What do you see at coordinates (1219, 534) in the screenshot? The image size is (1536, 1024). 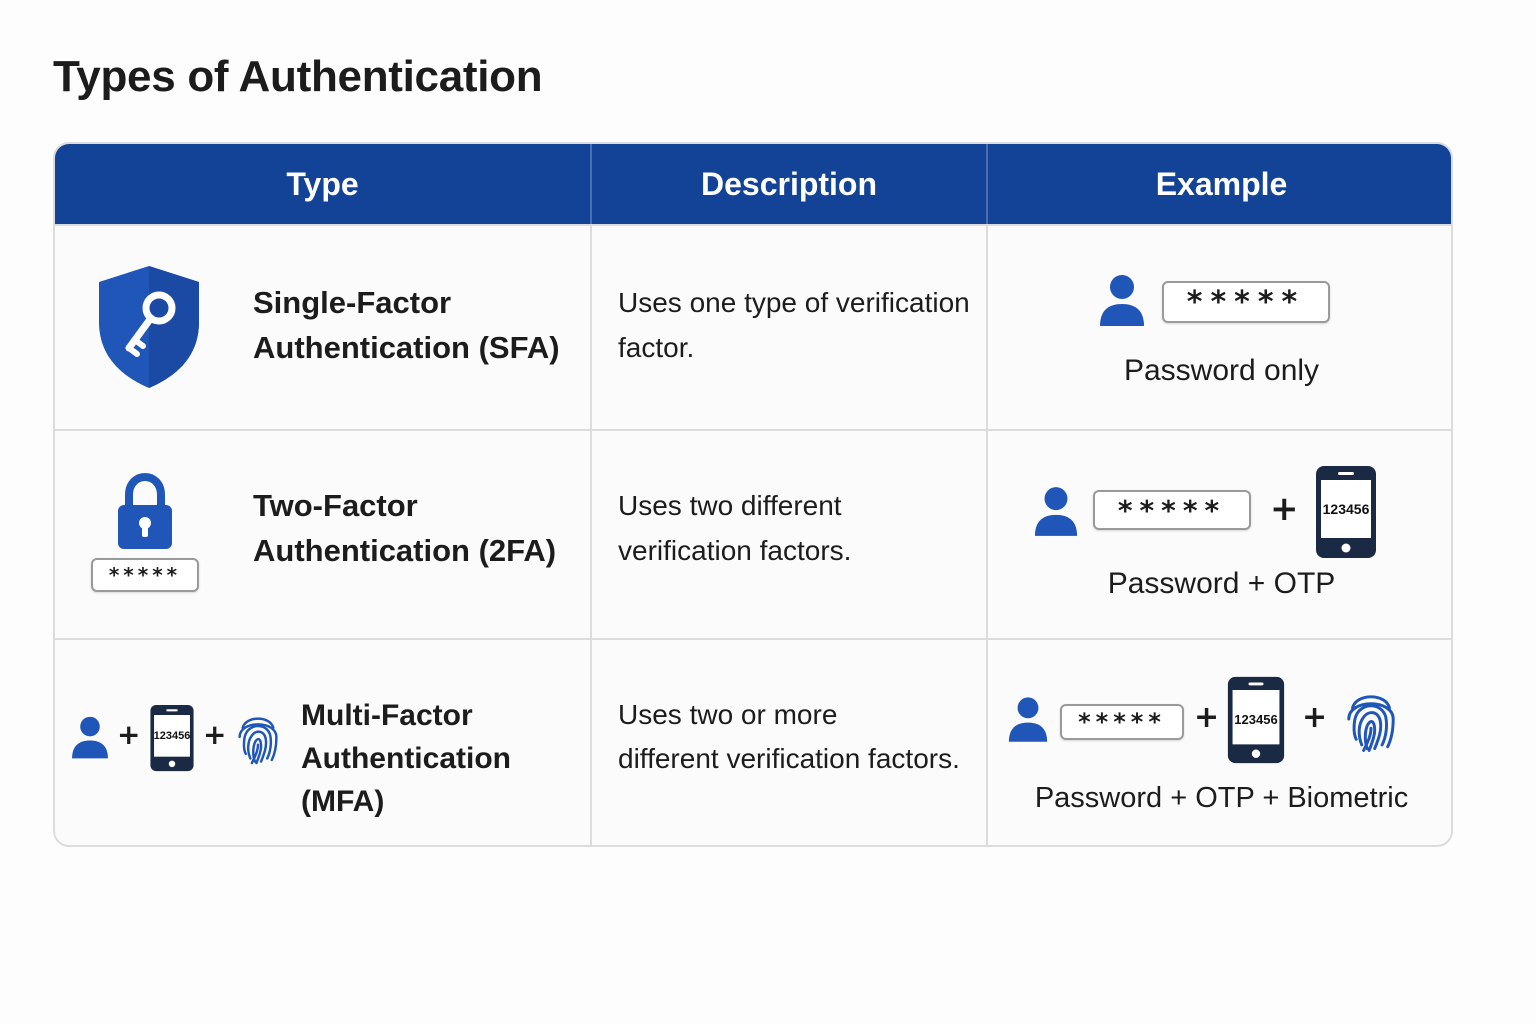 I see `example-cell: ***** + 123456 Password + OTP` at bounding box center [1219, 534].